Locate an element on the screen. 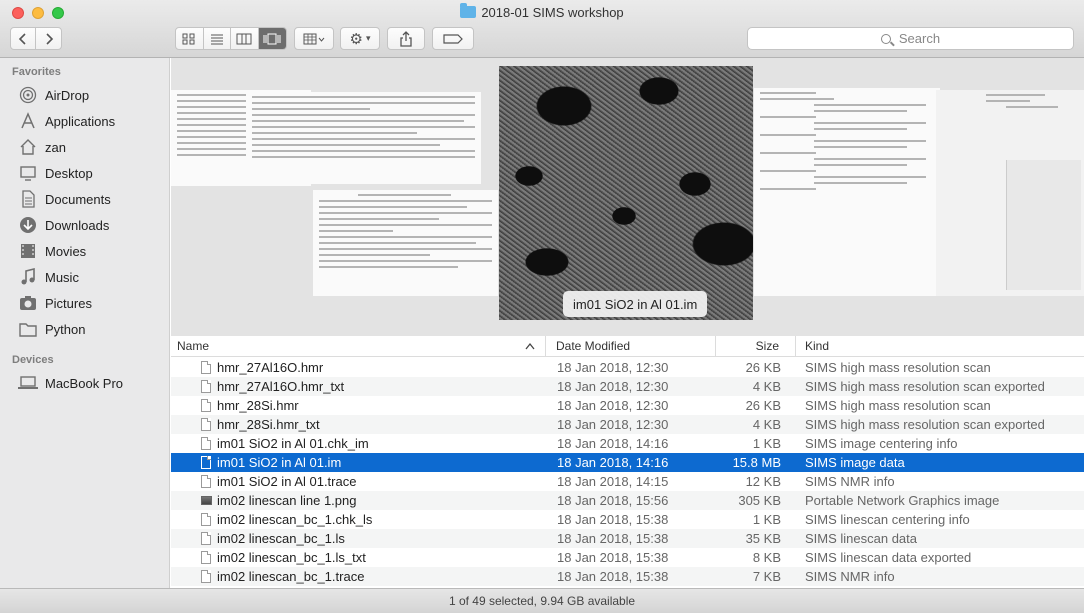 The width and height of the screenshot is (1084, 613). back-button is located at coordinates (24, 38).